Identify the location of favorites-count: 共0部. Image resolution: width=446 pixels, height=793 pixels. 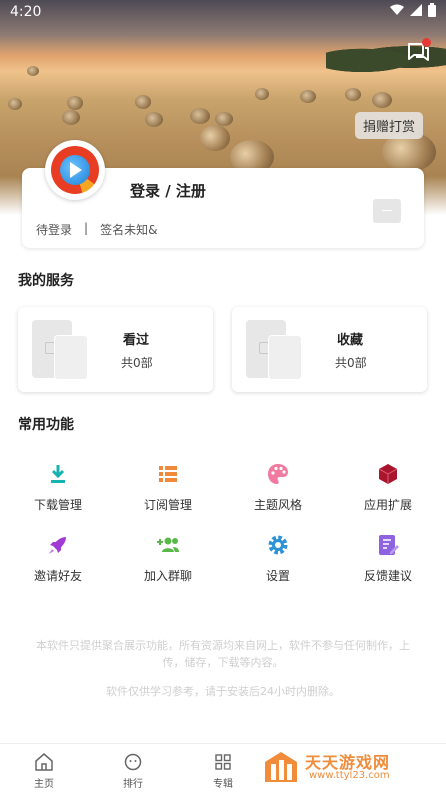
(351, 363).